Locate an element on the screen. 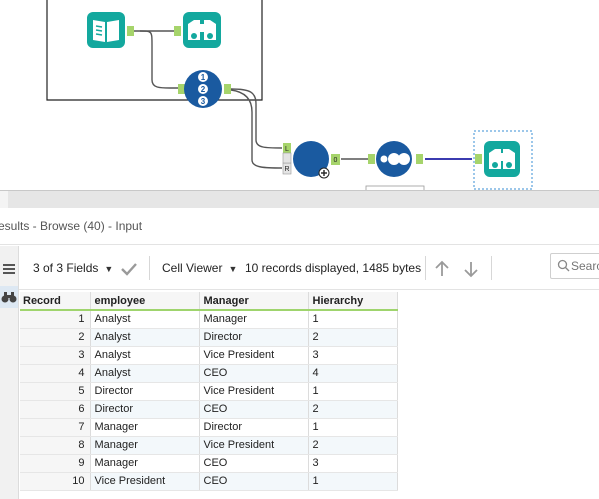 Image resolution: width=599 pixels, height=499 pixels. grid-header-row: Record employee Manager Hierarchy is located at coordinates (209, 301).